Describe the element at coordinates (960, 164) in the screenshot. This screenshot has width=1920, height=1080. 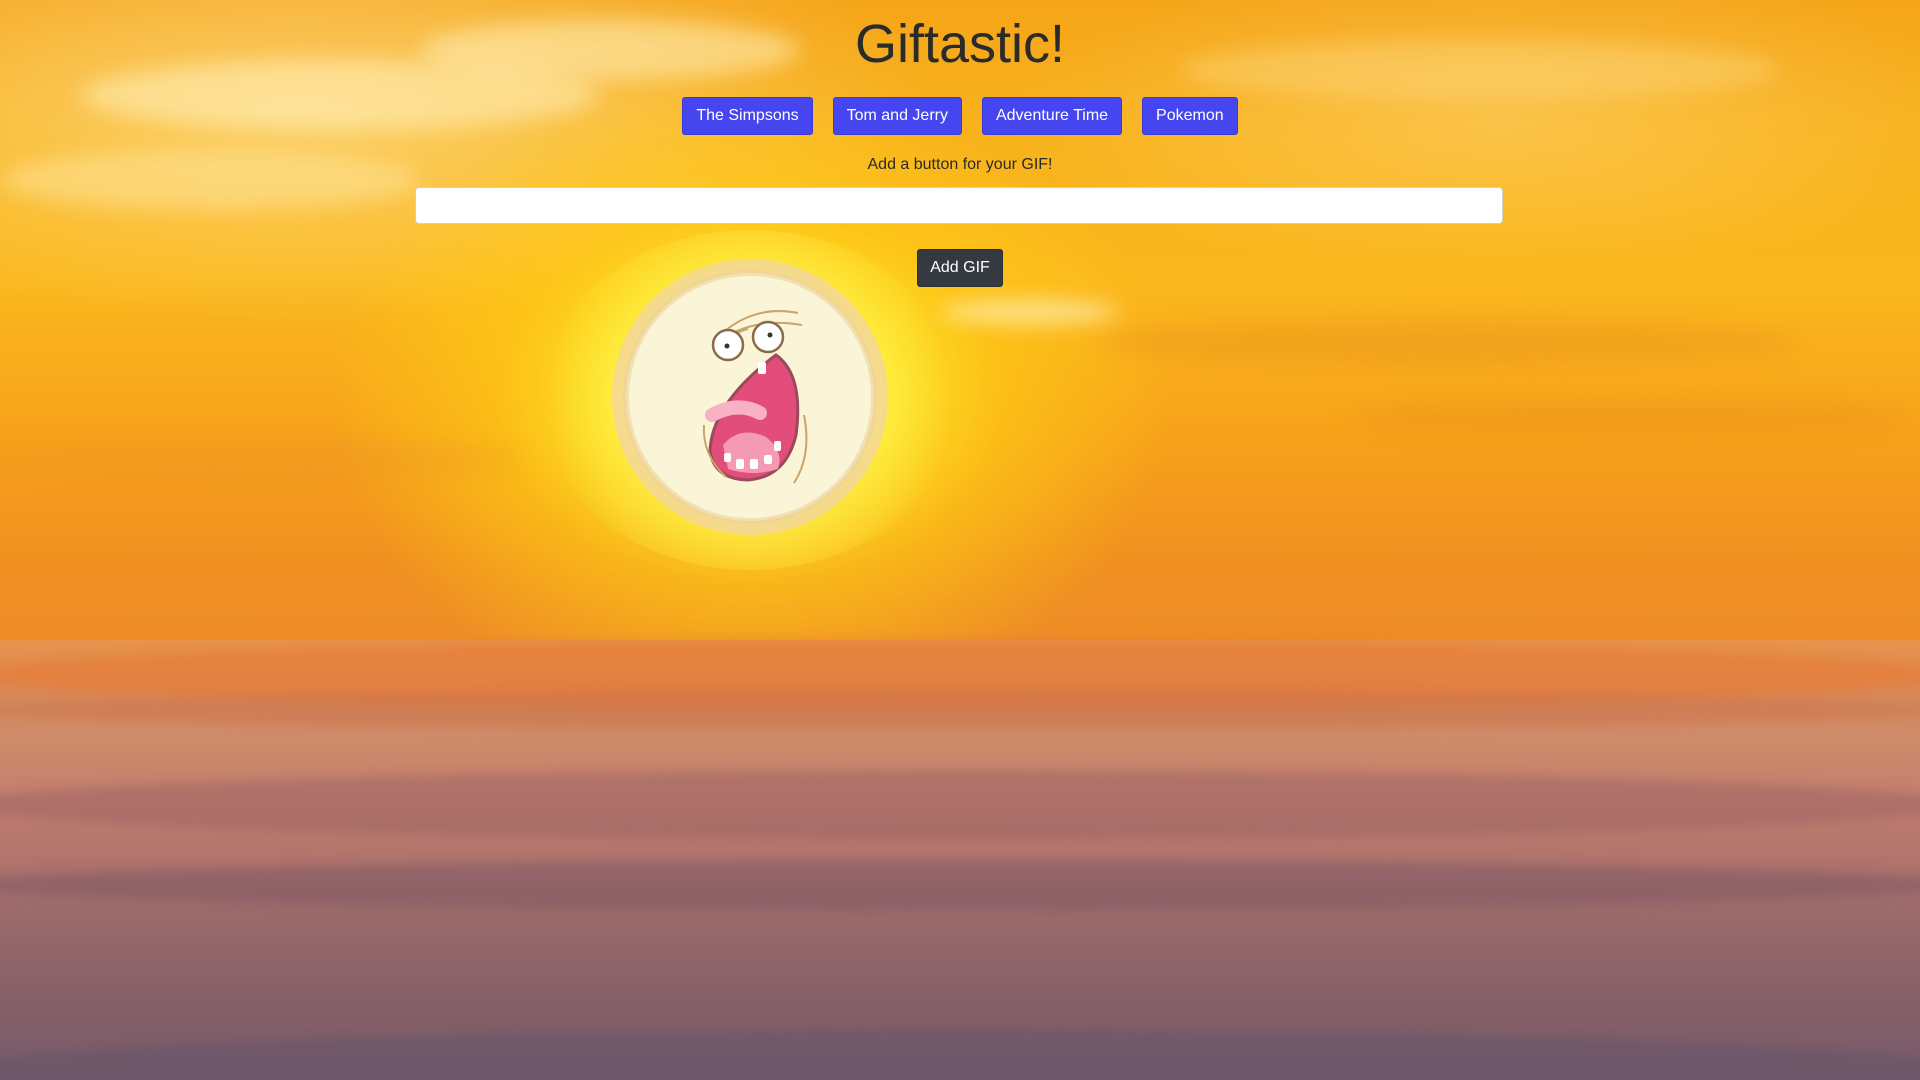
I see `add-button-prompt: Add a button for your GIF!` at that location.